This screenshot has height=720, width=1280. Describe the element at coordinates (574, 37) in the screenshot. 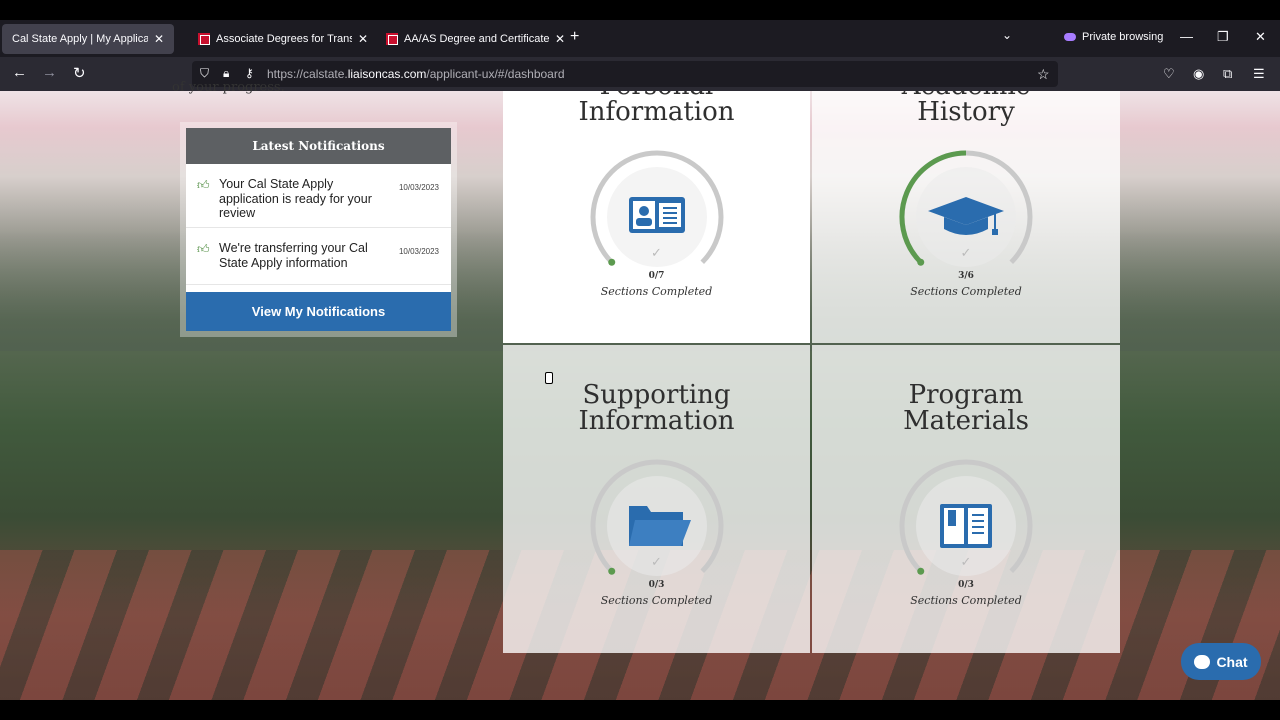

I see `new-tab-icon: +` at that location.